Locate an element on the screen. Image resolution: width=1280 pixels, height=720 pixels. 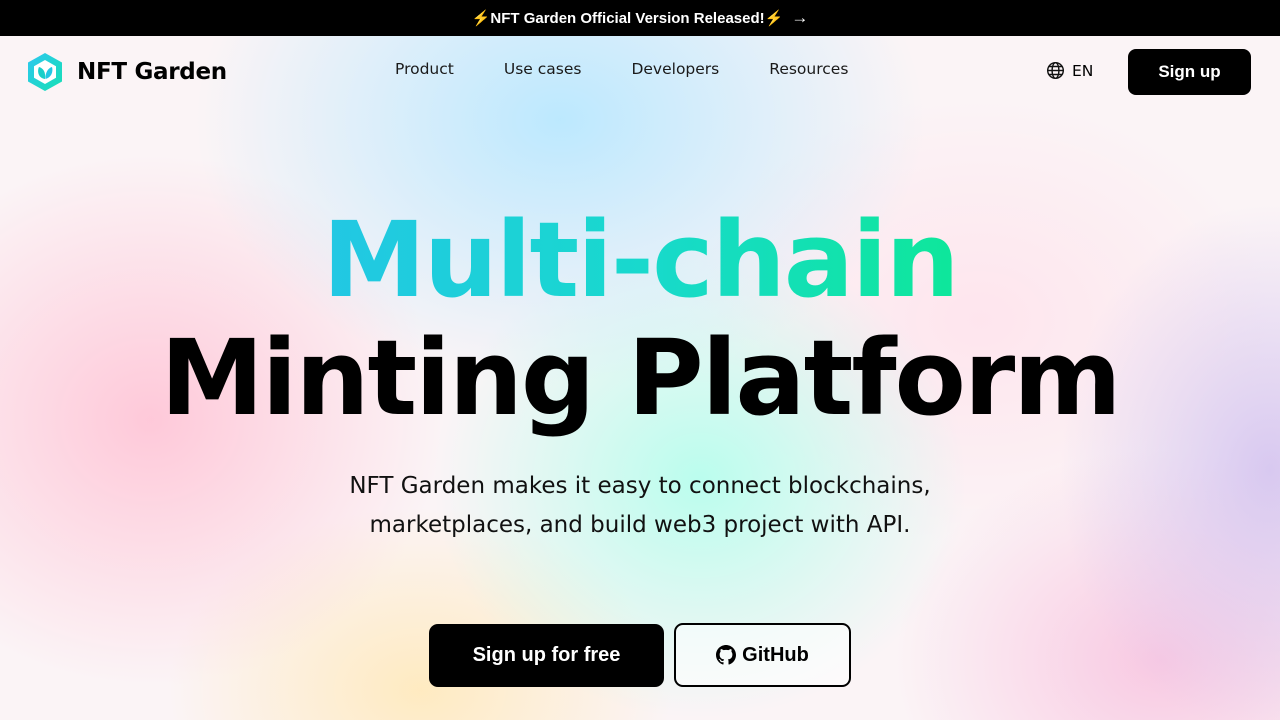
announcement-text: NFT Garden Official Version Released! is located at coordinates (627, 18).